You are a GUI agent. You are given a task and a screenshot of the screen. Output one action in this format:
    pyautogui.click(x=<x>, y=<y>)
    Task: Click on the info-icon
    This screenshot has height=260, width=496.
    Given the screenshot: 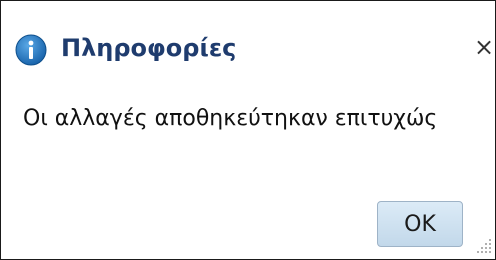 What is the action you would take?
    pyautogui.click(x=31, y=50)
    